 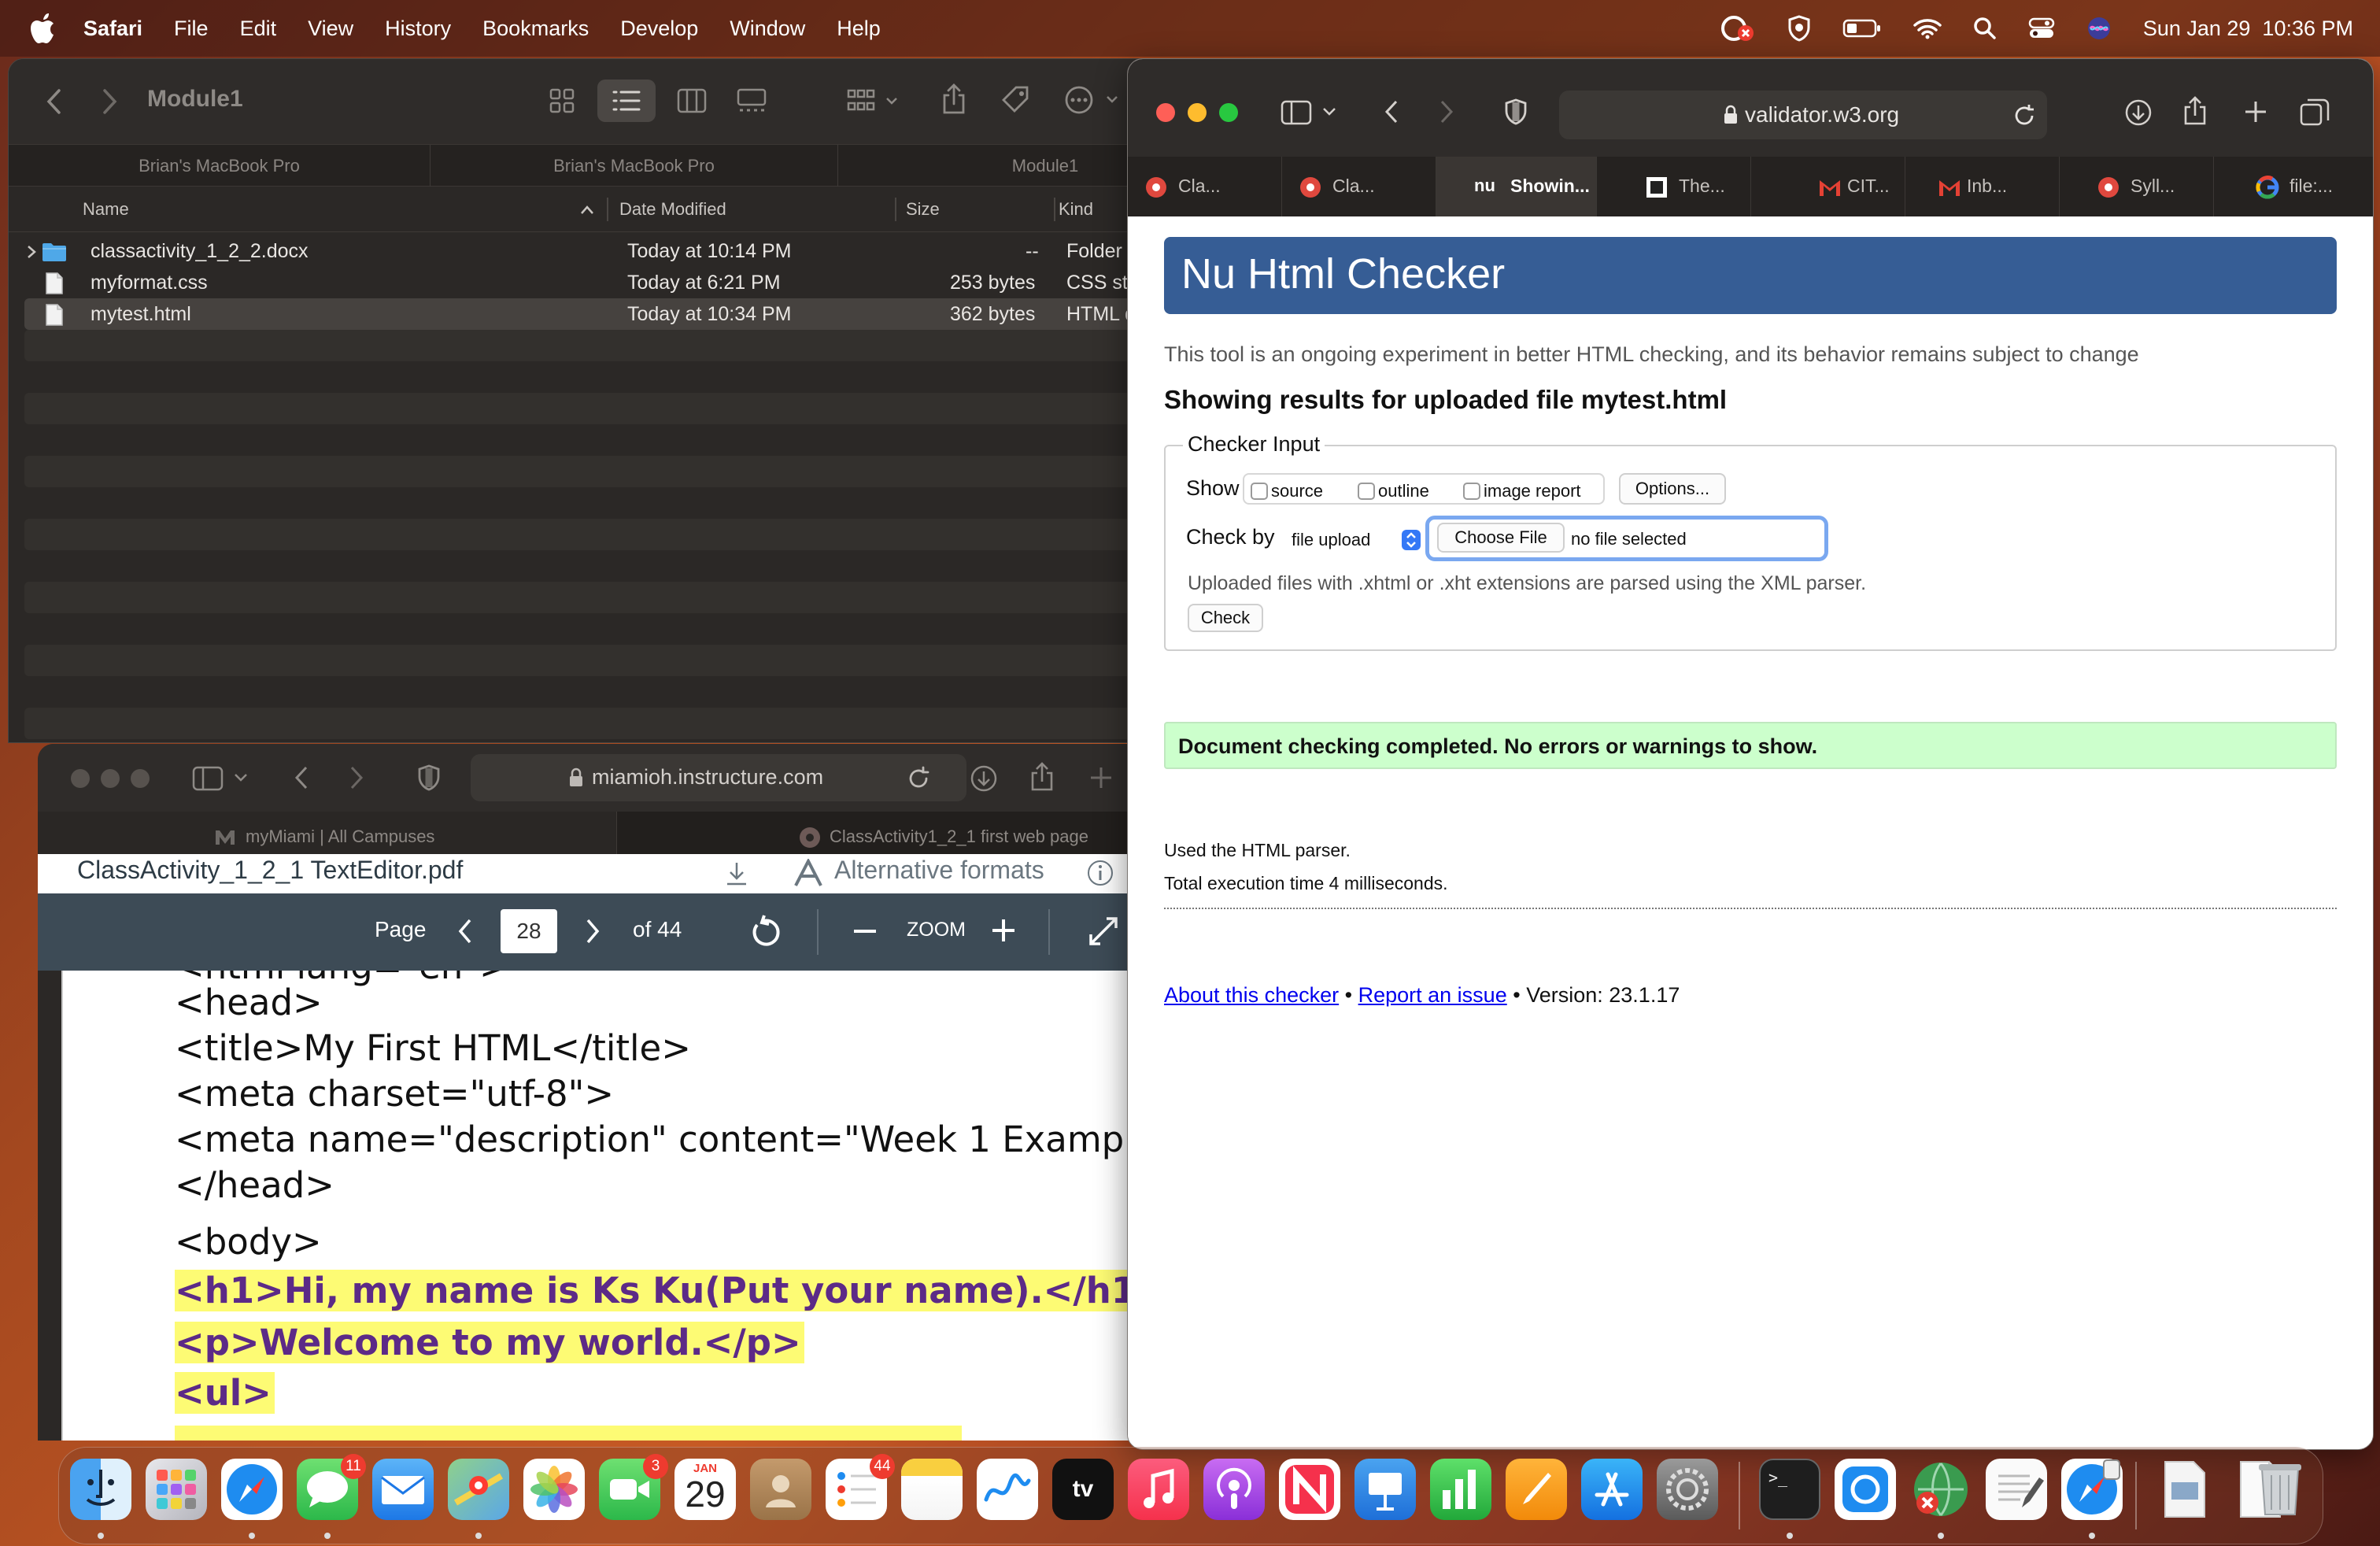 What do you see at coordinates (1803, 115) in the screenshot?
I see `validator-address-bar: validator.w3.org` at bounding box center [1803, 115].